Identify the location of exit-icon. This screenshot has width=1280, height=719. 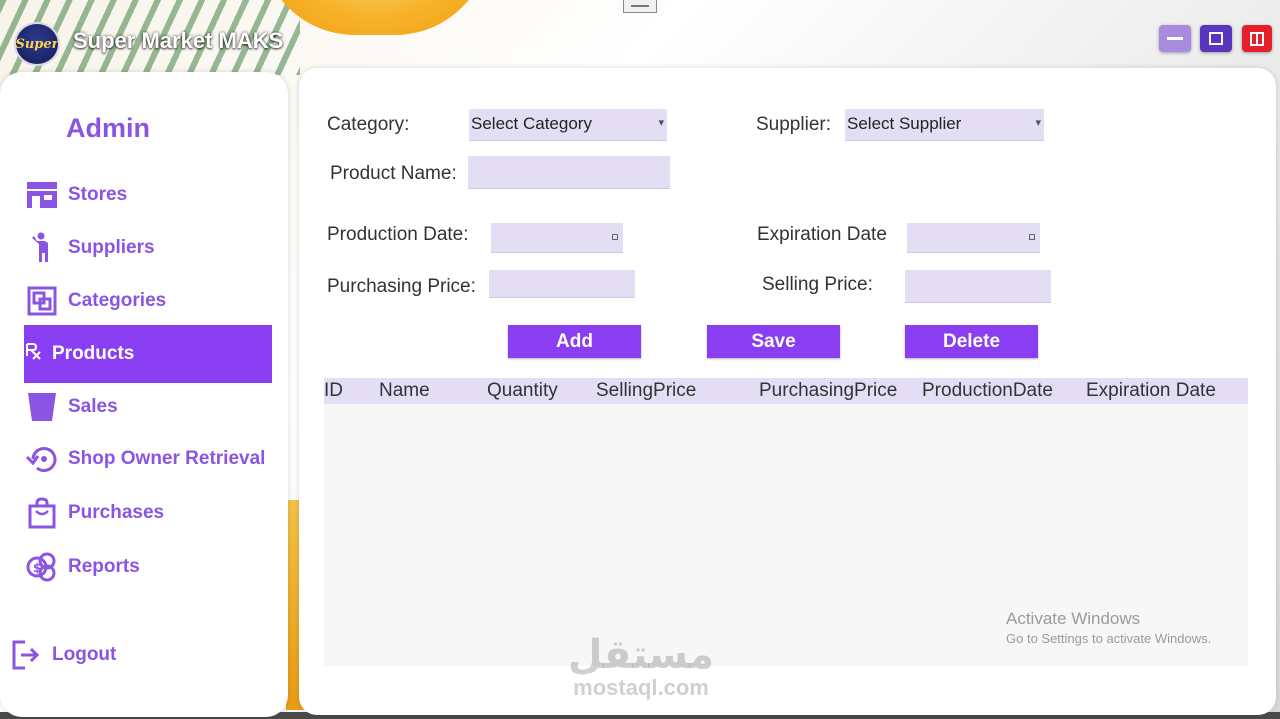
(1257, 38).